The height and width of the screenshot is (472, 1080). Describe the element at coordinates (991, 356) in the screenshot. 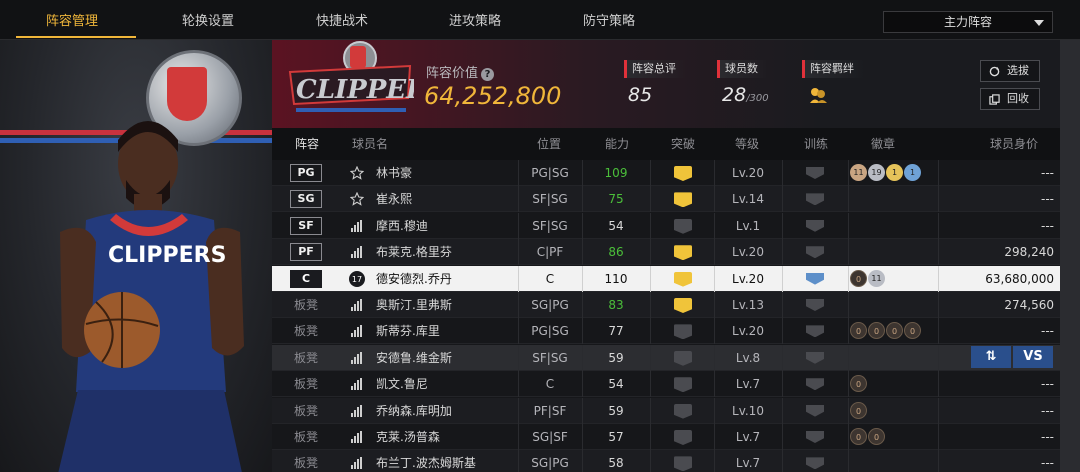

I see `swap-button: ⇅` at that location.